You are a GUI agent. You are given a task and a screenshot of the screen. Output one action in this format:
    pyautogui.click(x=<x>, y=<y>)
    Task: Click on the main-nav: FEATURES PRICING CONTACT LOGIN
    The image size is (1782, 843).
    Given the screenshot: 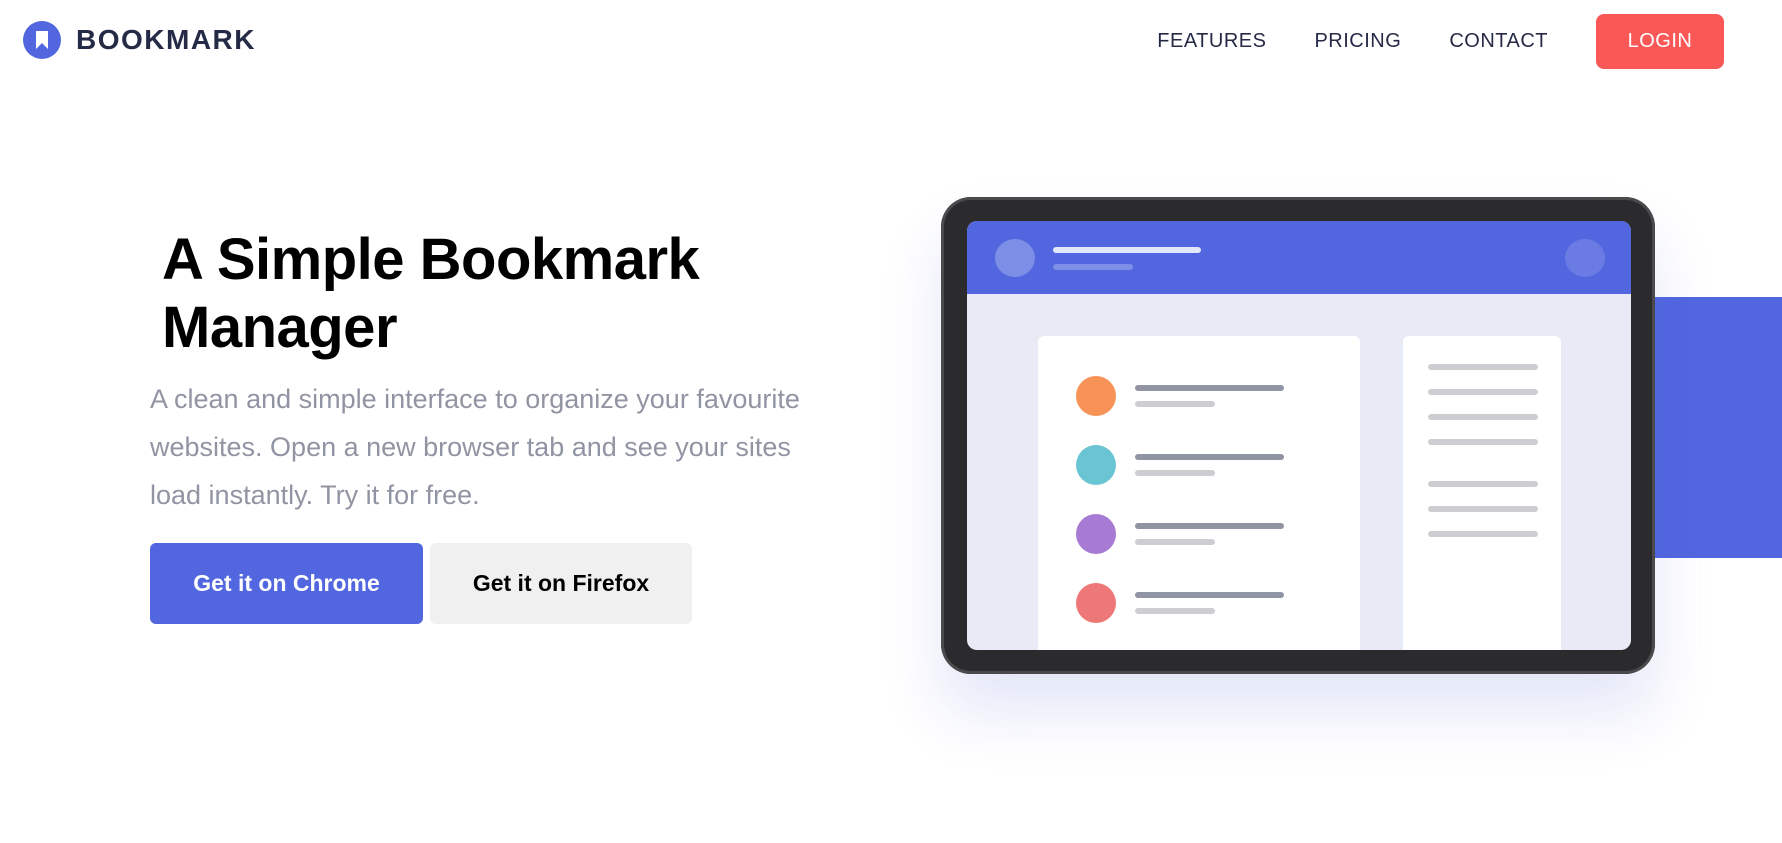 What is the action you would take?
    pyautogui.click(x=1416, y=41)
    